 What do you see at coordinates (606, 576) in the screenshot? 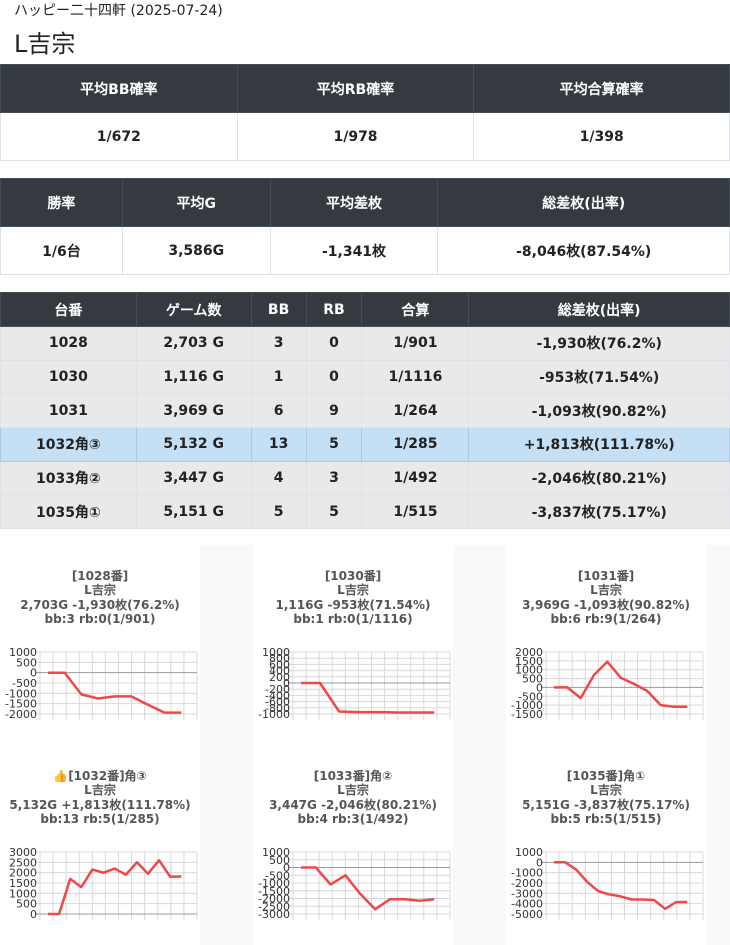
I see `graph-caption-line: [1031番]` at bounding box center [606, 576].